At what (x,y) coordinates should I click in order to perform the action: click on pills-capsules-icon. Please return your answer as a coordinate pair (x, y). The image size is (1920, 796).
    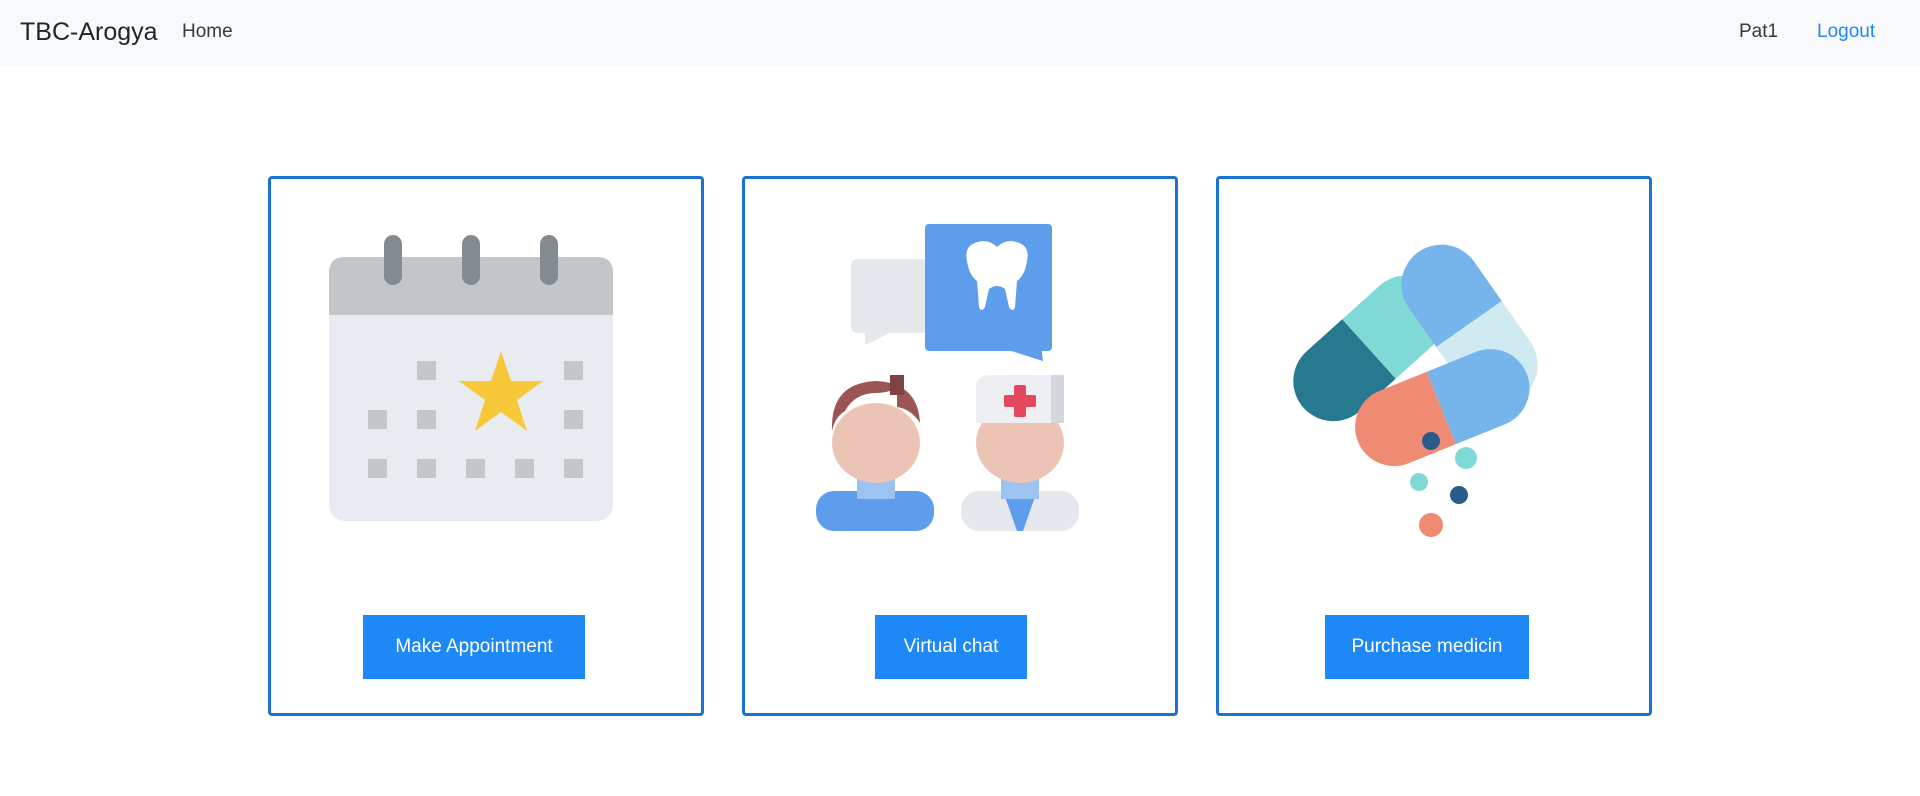
    Looking at the image, I should click on (1415, 390).